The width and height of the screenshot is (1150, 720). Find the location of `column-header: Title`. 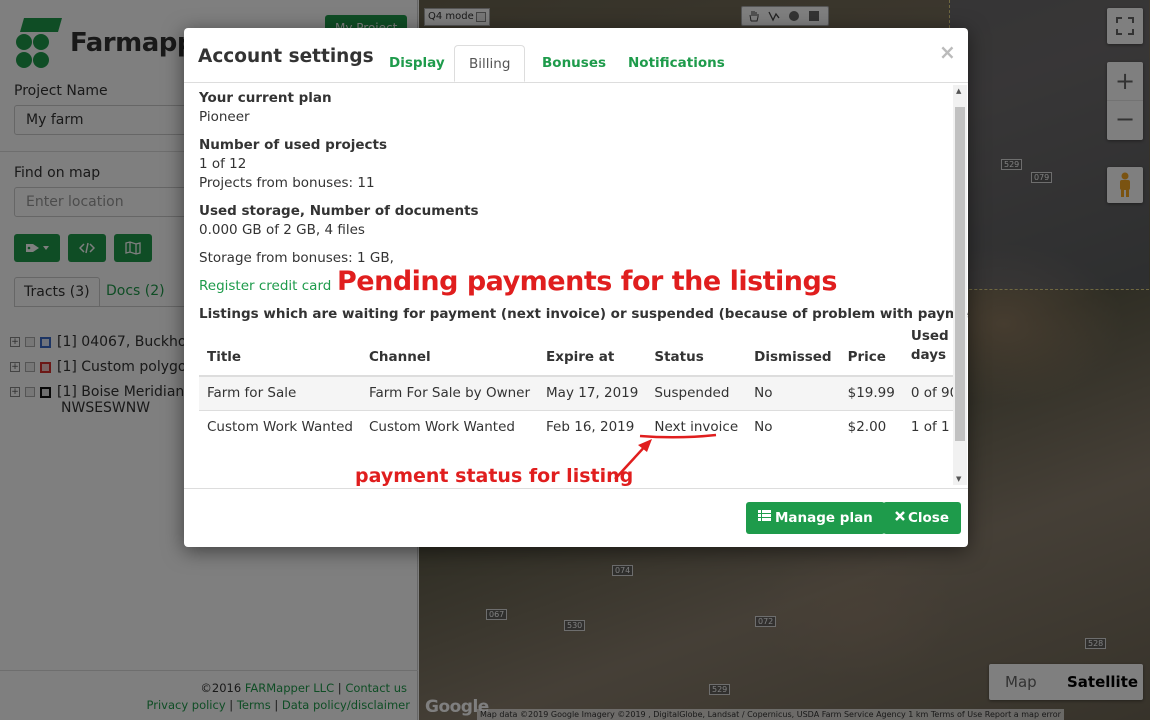

column-header: Title is located at coordinates (280, 352).